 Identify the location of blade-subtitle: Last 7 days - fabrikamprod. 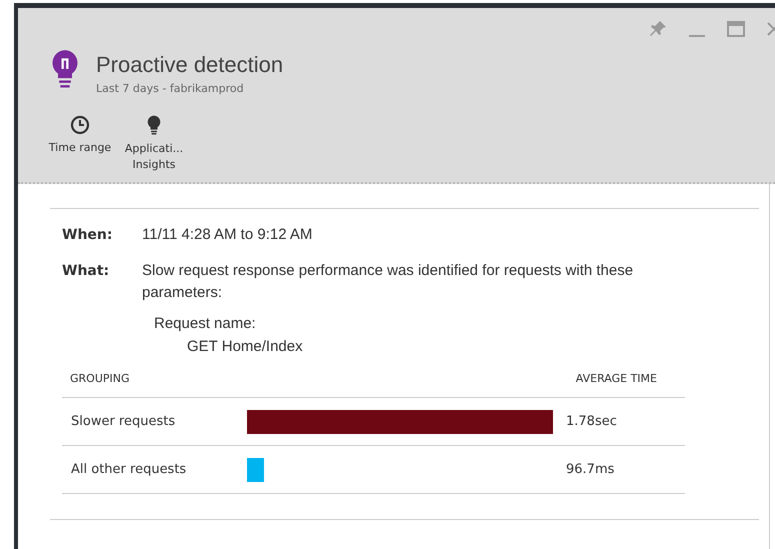
(170, 88).